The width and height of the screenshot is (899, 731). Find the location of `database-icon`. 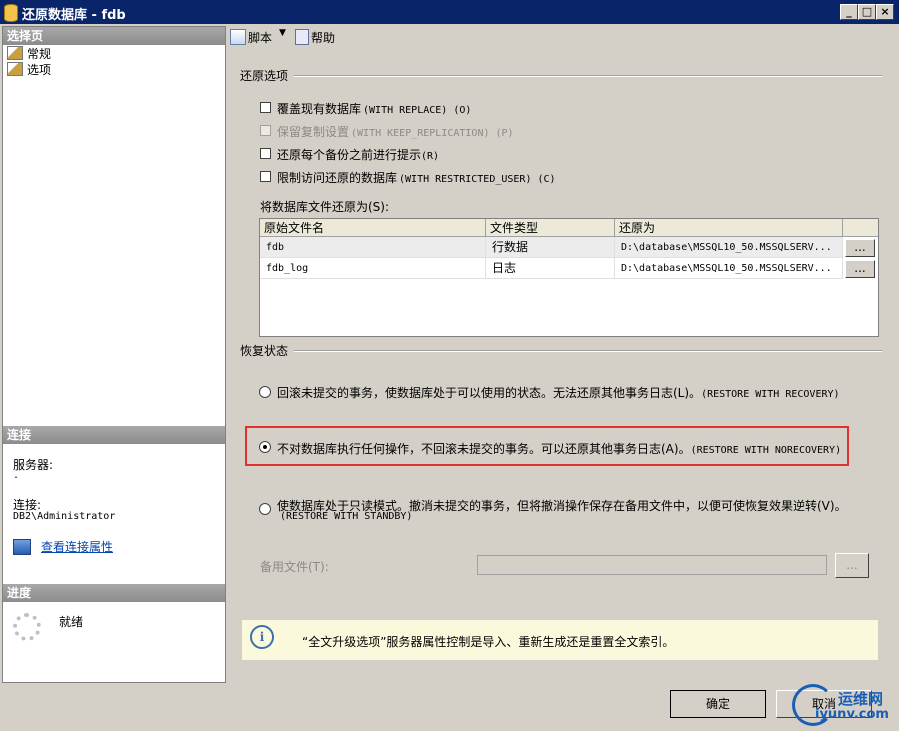

database-icon is located at coordinates (11, 13).